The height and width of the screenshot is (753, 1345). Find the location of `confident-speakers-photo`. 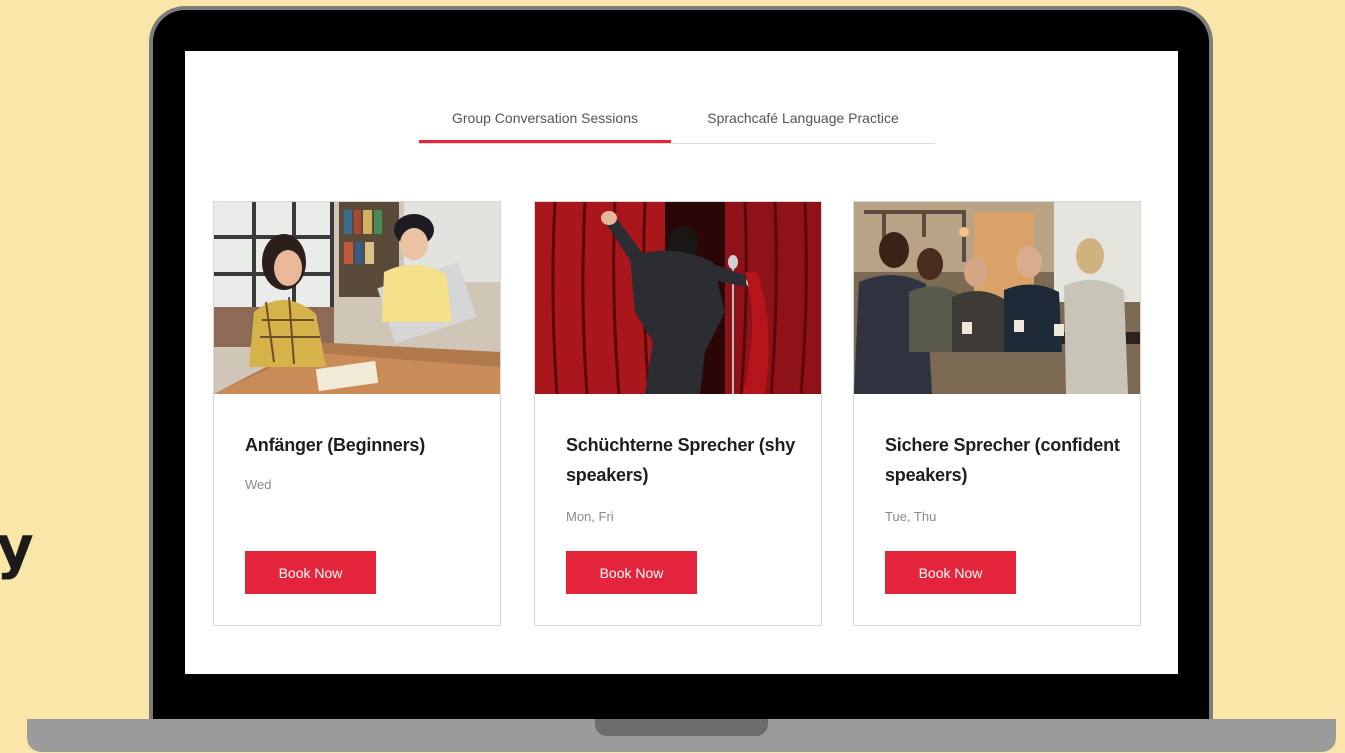

confident-speakers-photo is located at coordinates (997, 298).